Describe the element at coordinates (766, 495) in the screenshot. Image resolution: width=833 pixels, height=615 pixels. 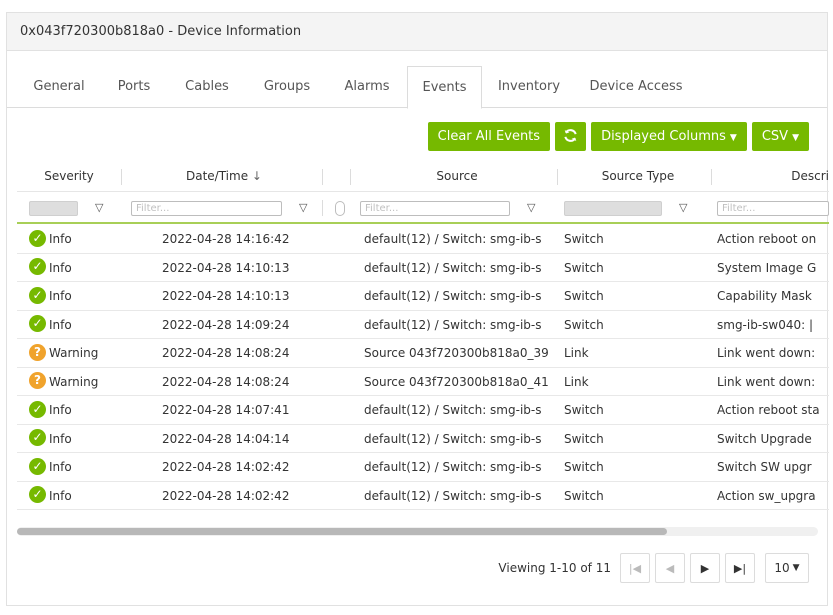
I see `description-cell: Action sw_upgra` at that location.